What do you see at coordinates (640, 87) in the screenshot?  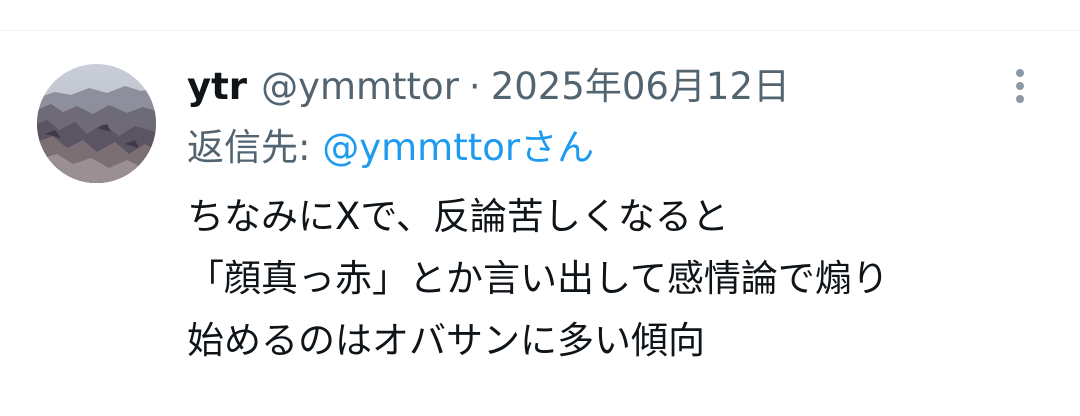 I see `tweet-date: 2025年06月12日` at bounding box center [640, 87].